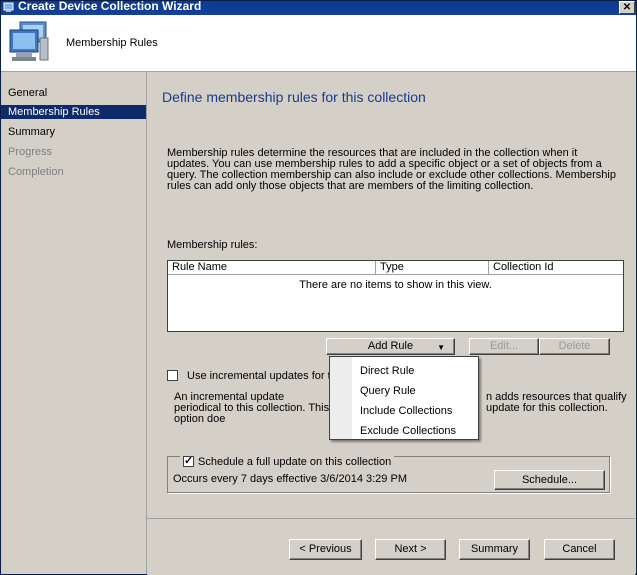  I want to click on schedule-full-update-checkbox: ✓, so click(188, 461).